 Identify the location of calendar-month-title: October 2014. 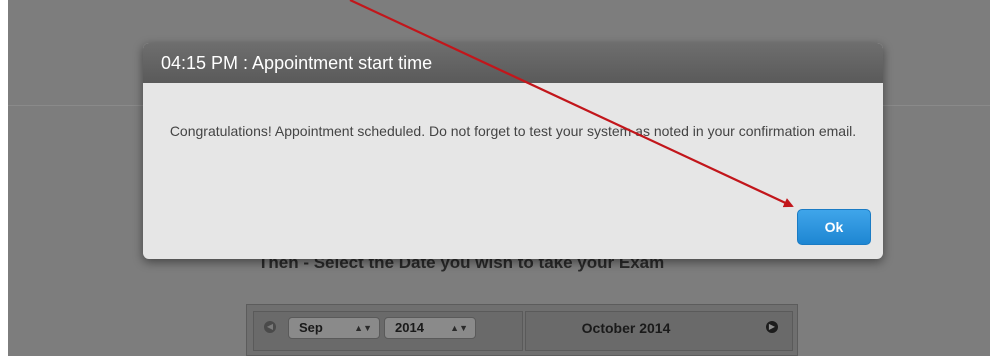
(626, 328).